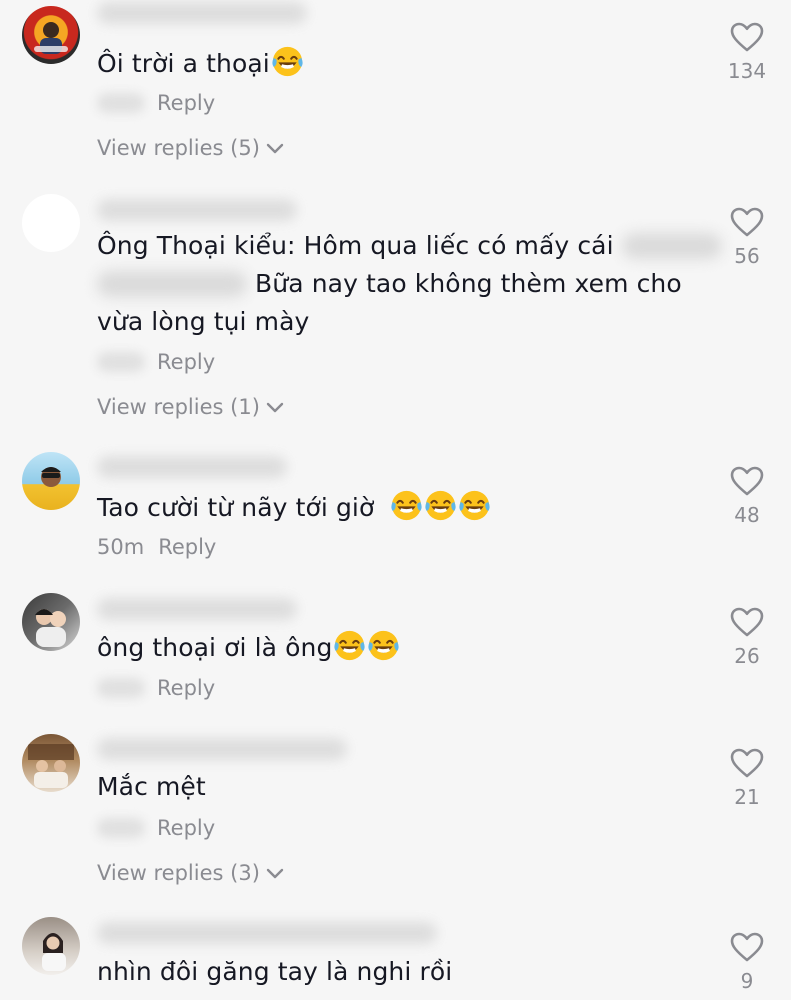 Image resolution: width=791 pixels, height=1000 pixels. Describe the element at coordinates (747, 981) in the screenshot. I see `like-count: 9` at that location.